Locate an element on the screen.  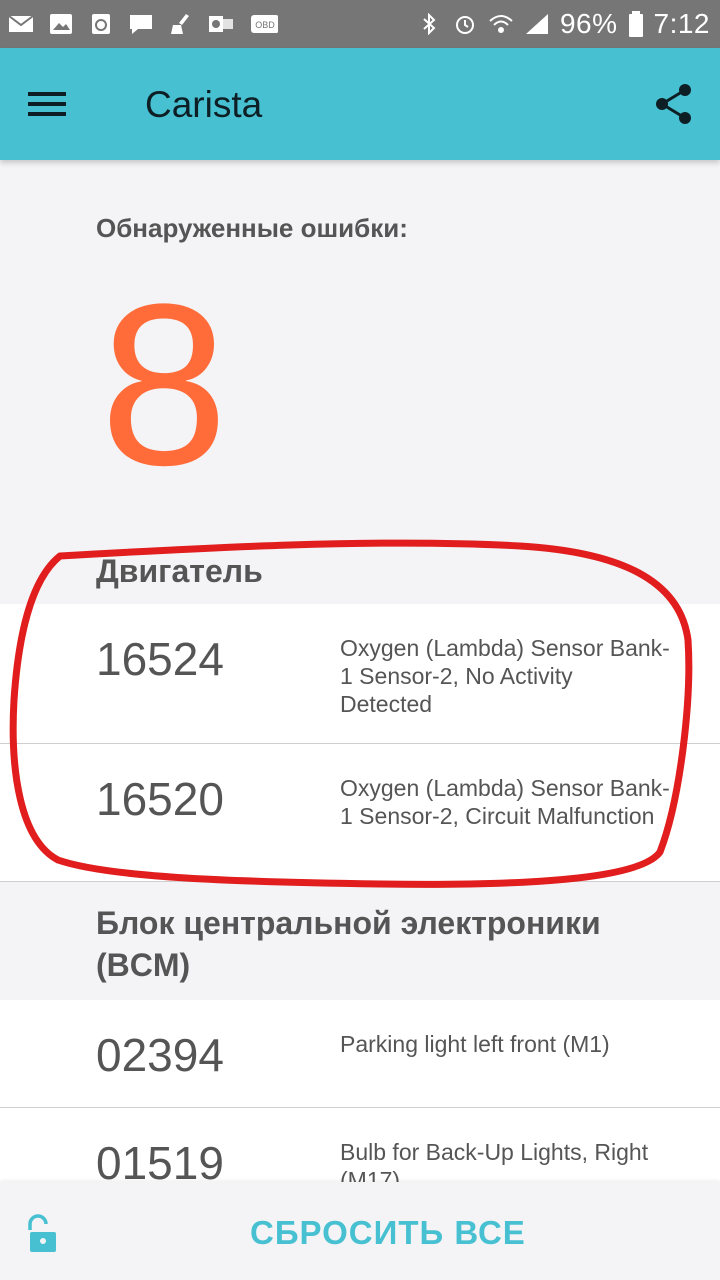
section-title-engine: Двигатель is located at coordinates (179, 571).